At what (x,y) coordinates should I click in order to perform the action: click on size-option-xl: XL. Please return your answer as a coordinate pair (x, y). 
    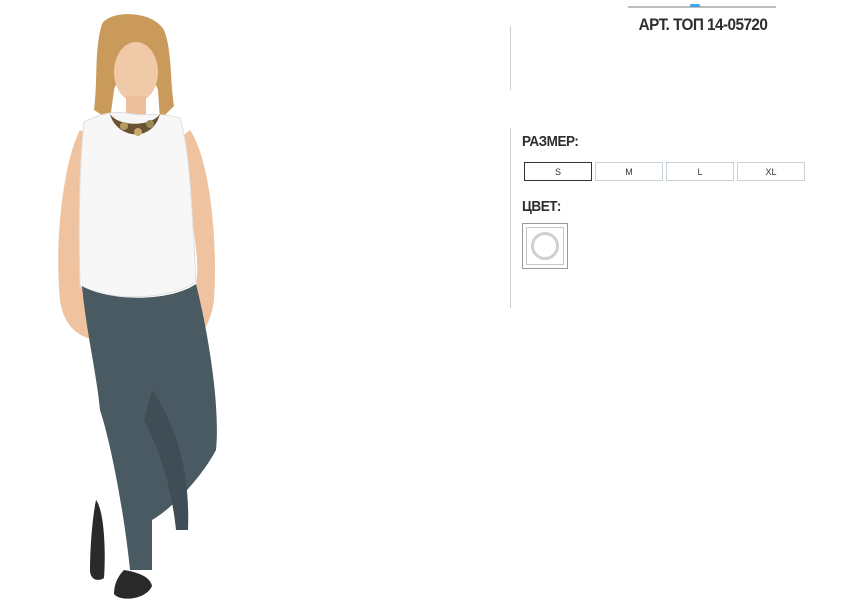
    Looking at the image, I should click on (771, 171).